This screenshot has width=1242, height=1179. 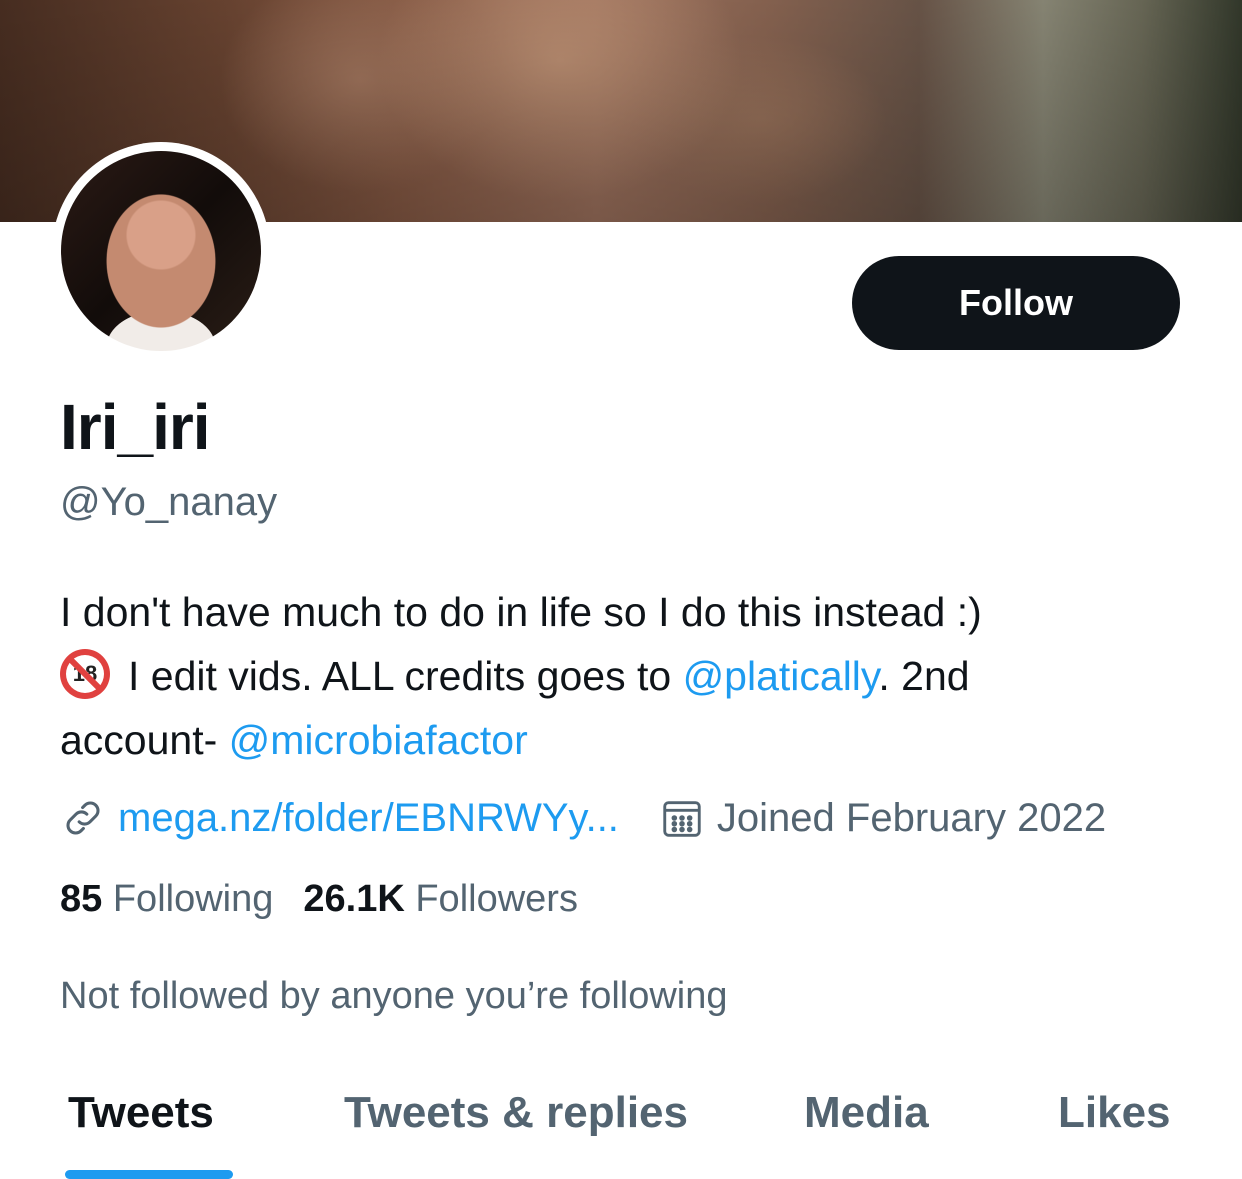 What do you see at coordinates (169, 502) in the screenshot?
I see `user-handle: @Yo_nanay` at bounding box center [169, 502].